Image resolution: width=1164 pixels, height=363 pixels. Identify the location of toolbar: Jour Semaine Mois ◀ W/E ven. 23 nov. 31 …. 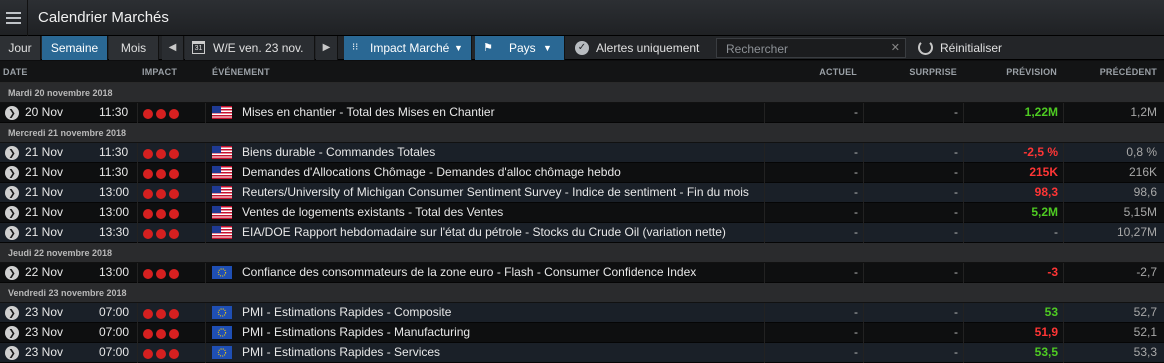
(582, 48).